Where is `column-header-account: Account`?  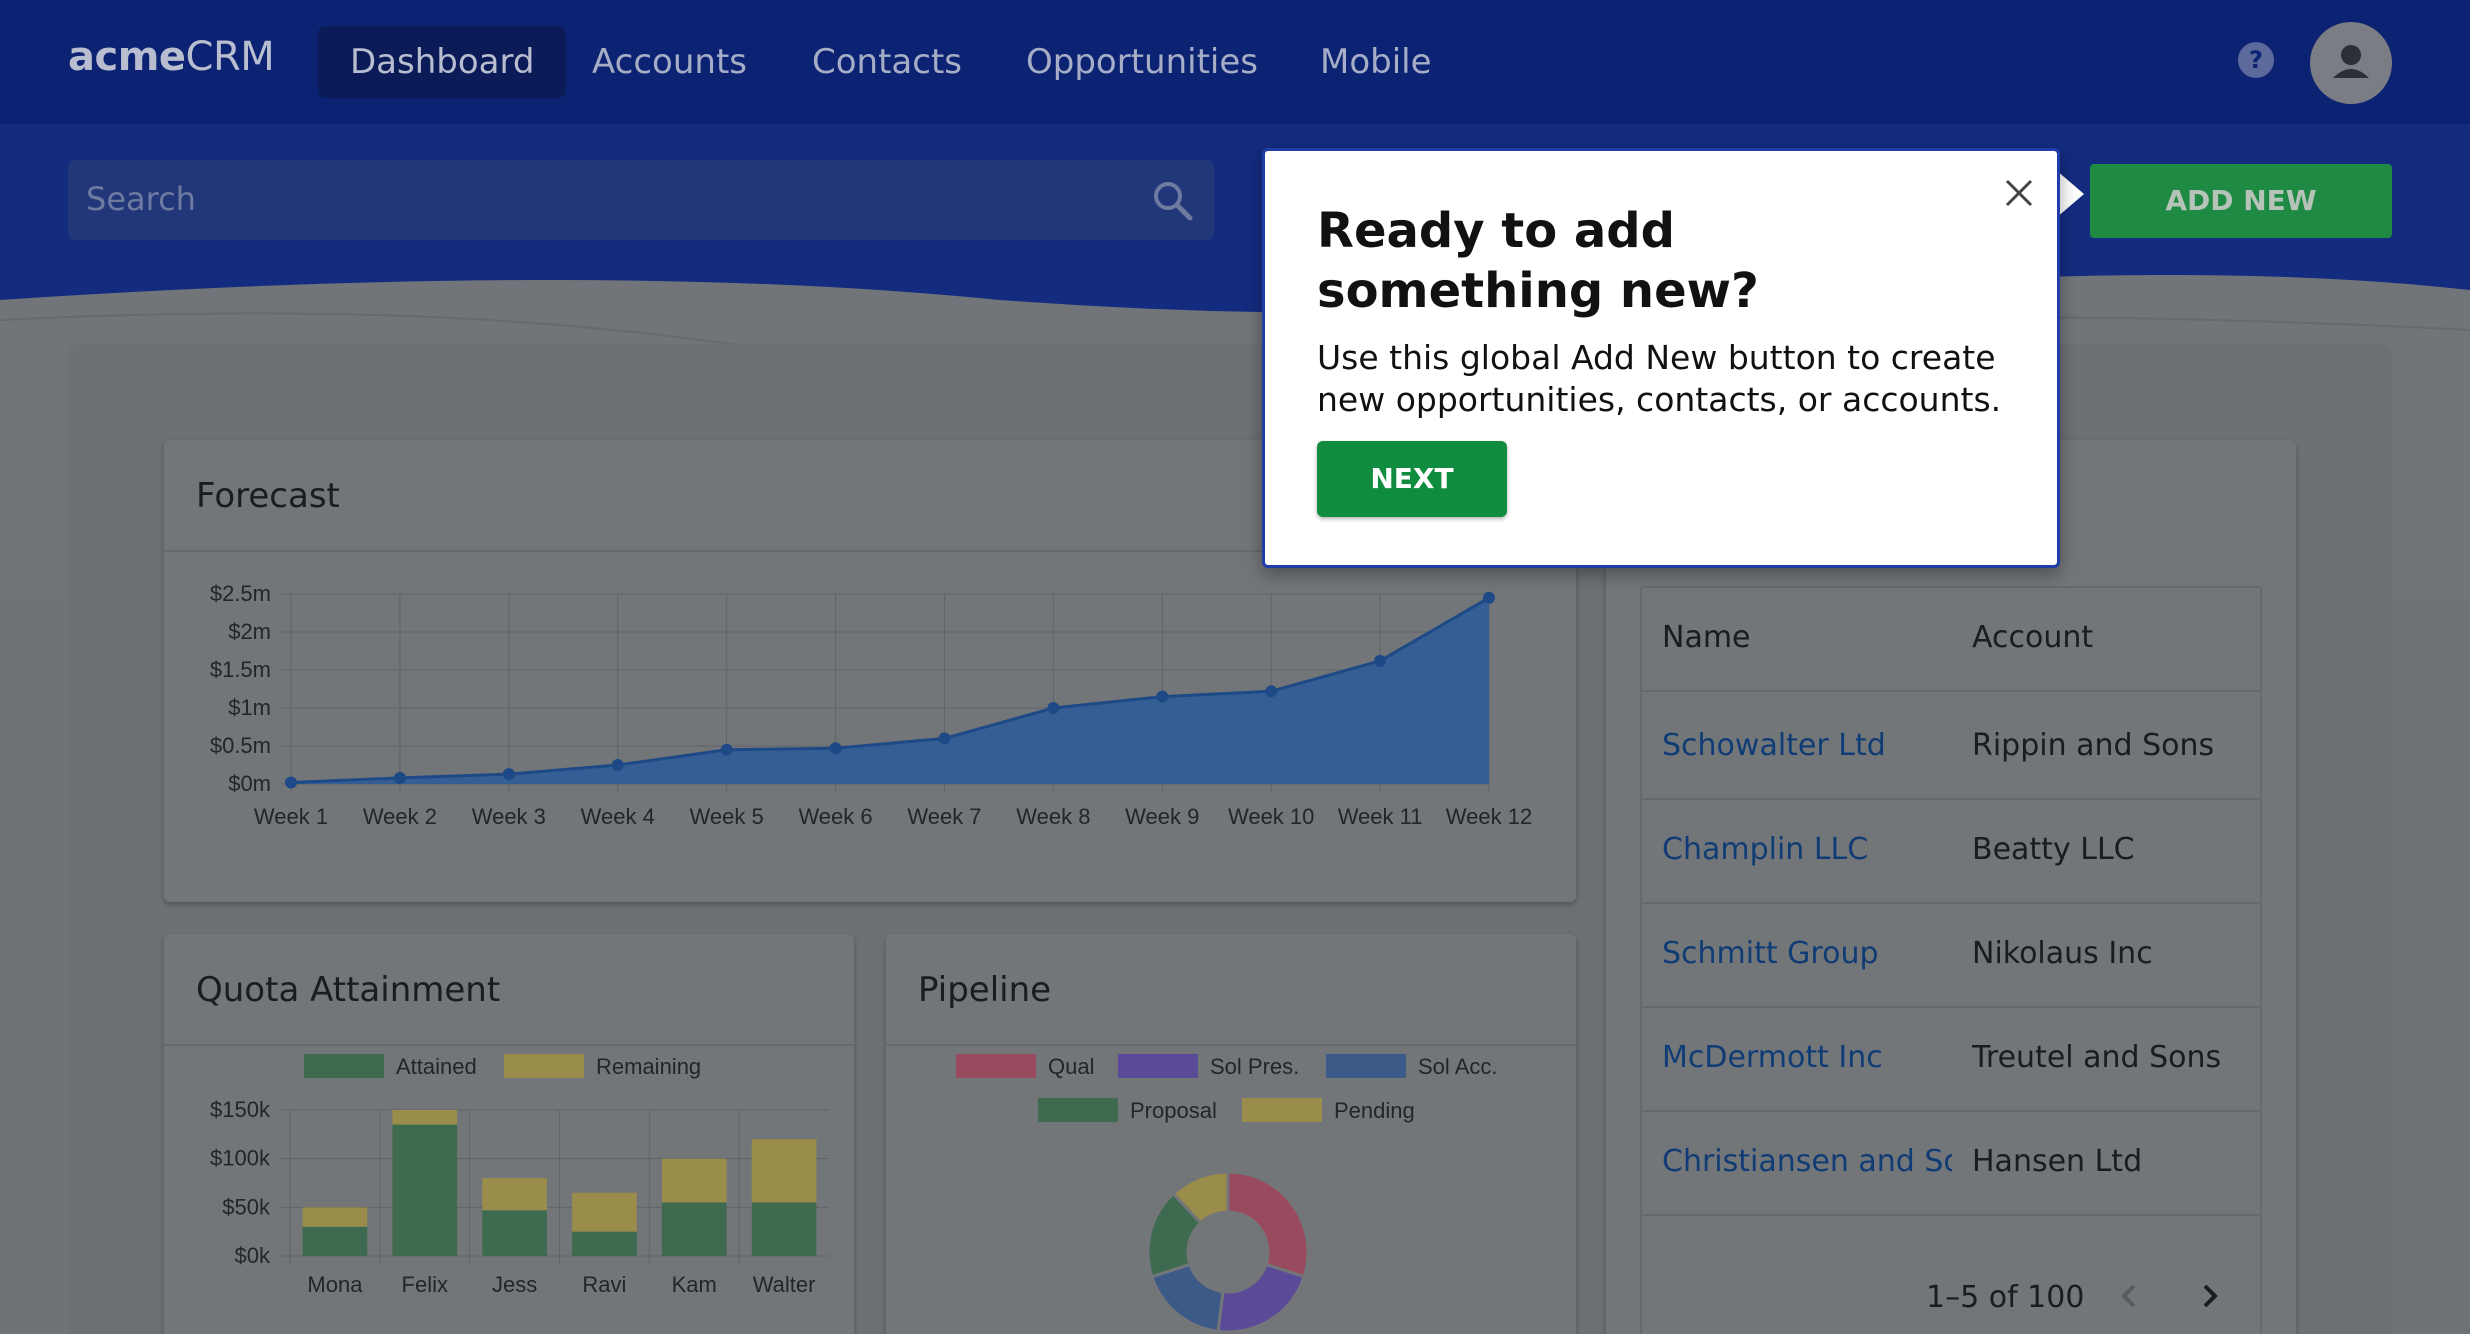
column-header-account: Account is located at coordinates (2112, 637).